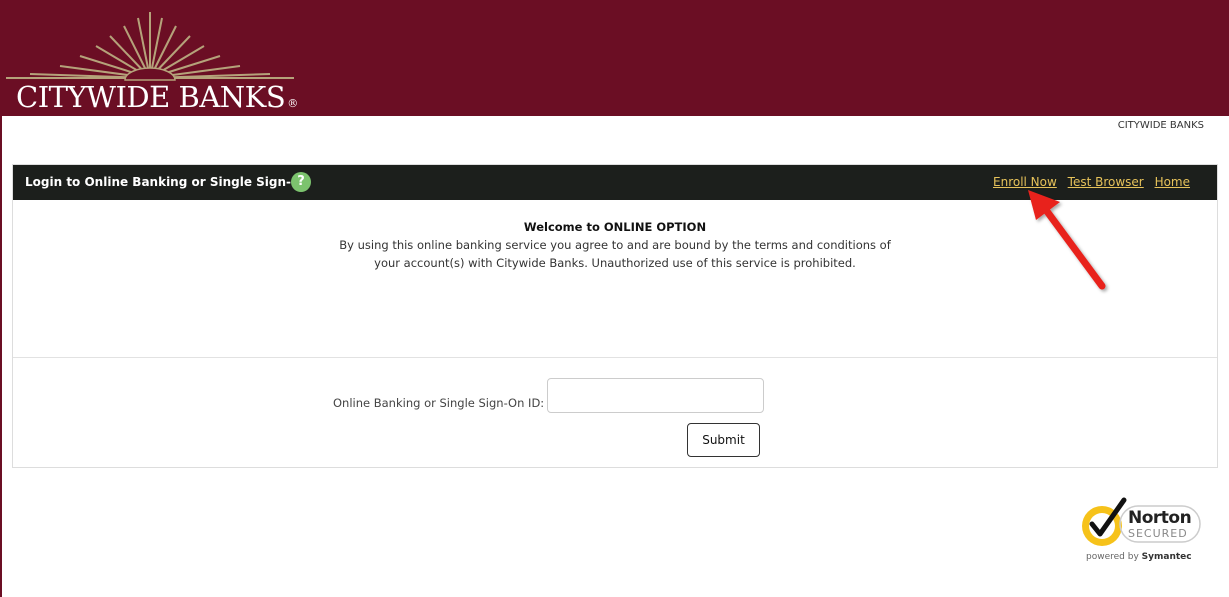 The width and height of the screenshot is (1229, 597). Describe the element at coordinates (1160, 125) in the screenshot. I see `bank-name-label: CITYWIDE BANKS` at that location.